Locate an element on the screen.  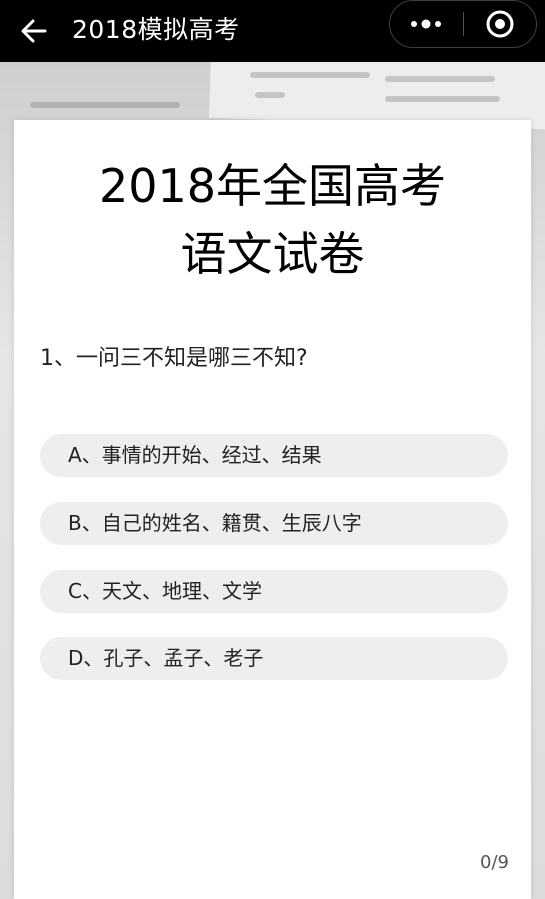
question-text: 1、一问三不知是哪三不知? is located at coordinates (174, 358).